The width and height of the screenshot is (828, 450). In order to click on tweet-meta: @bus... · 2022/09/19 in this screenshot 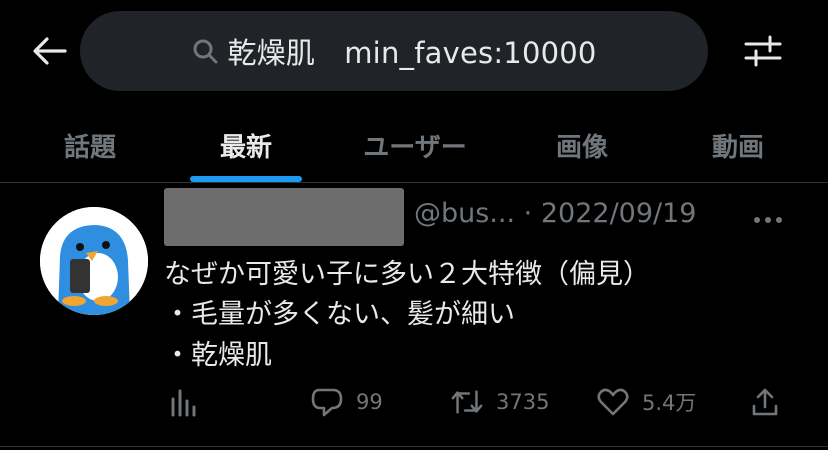, I will do `click(555, 213)`.